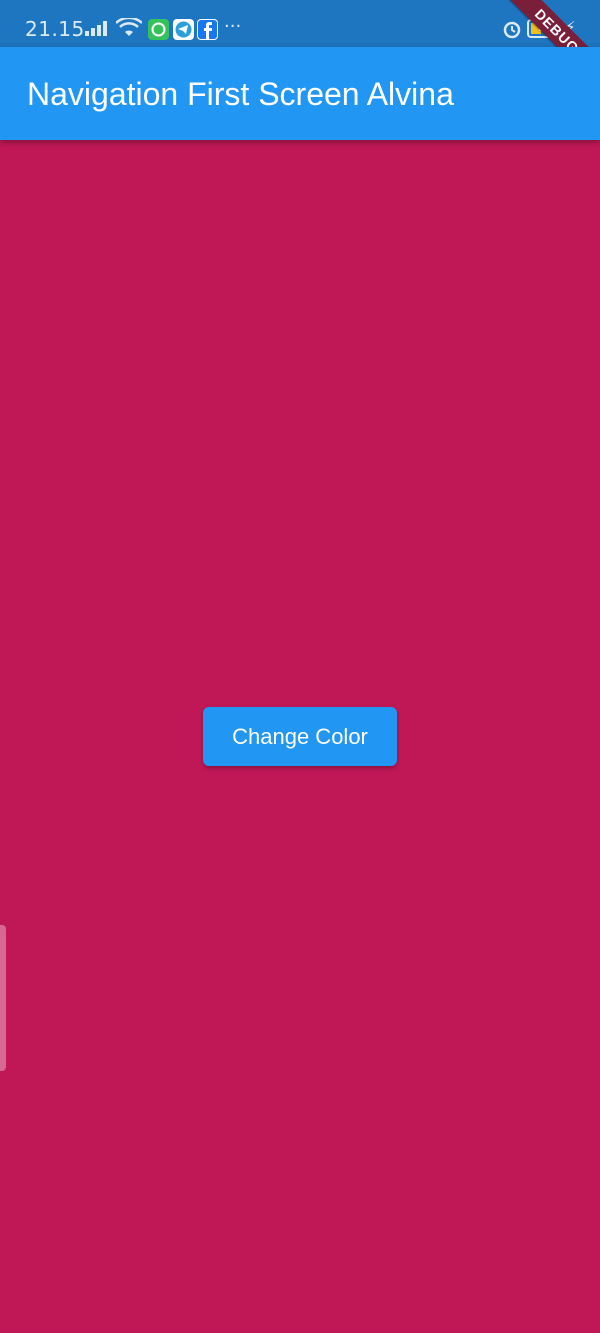 The width and height of the screenshot is (600, 1333). Describe the element at coordinates (183, 29) in the screenshot. I see `telegram-icon` at that location.